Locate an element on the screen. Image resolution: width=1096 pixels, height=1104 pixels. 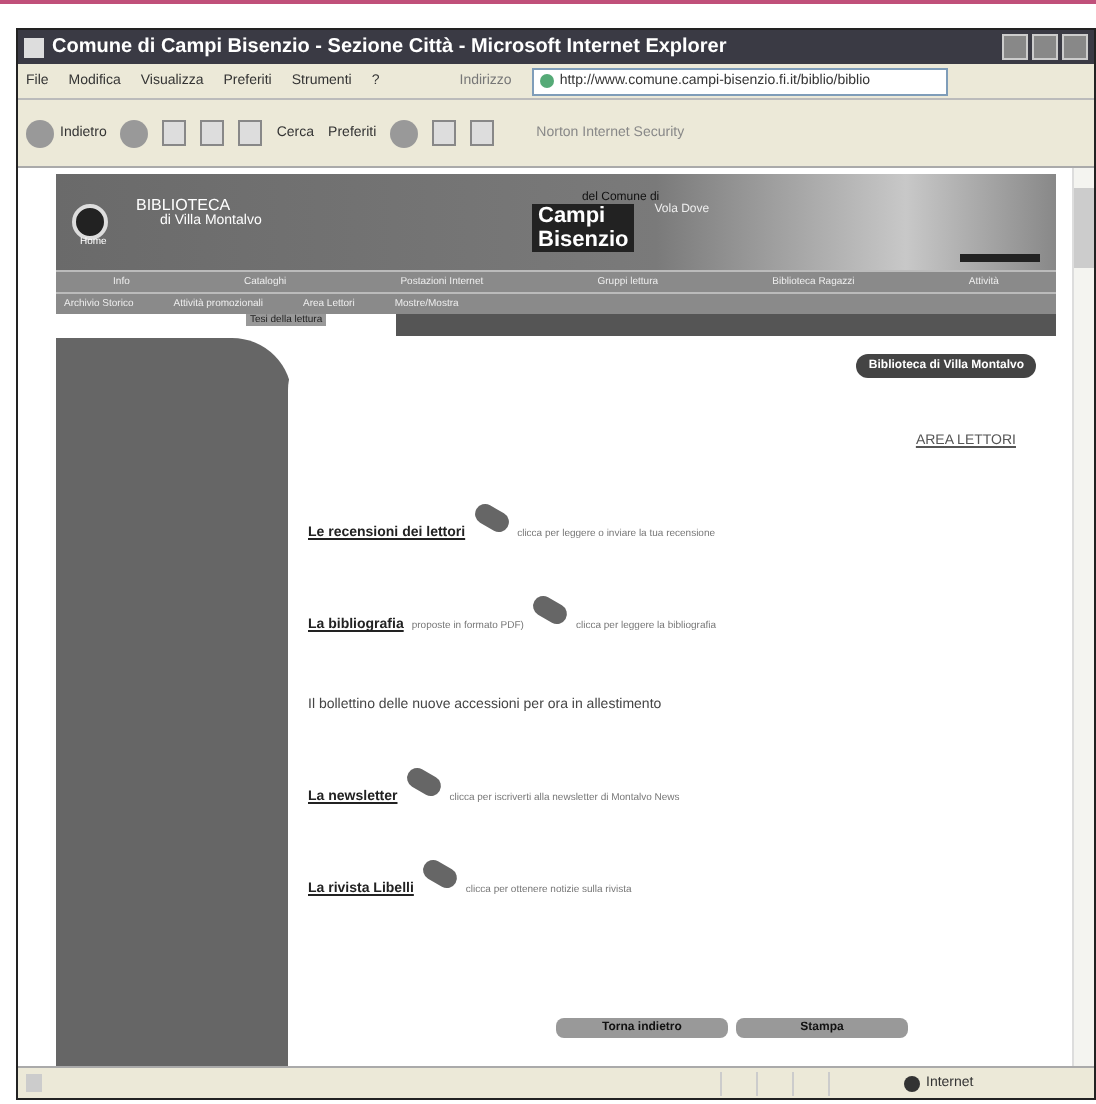
library-title: BIBLIOTECA is located at coordinates (183, 205).